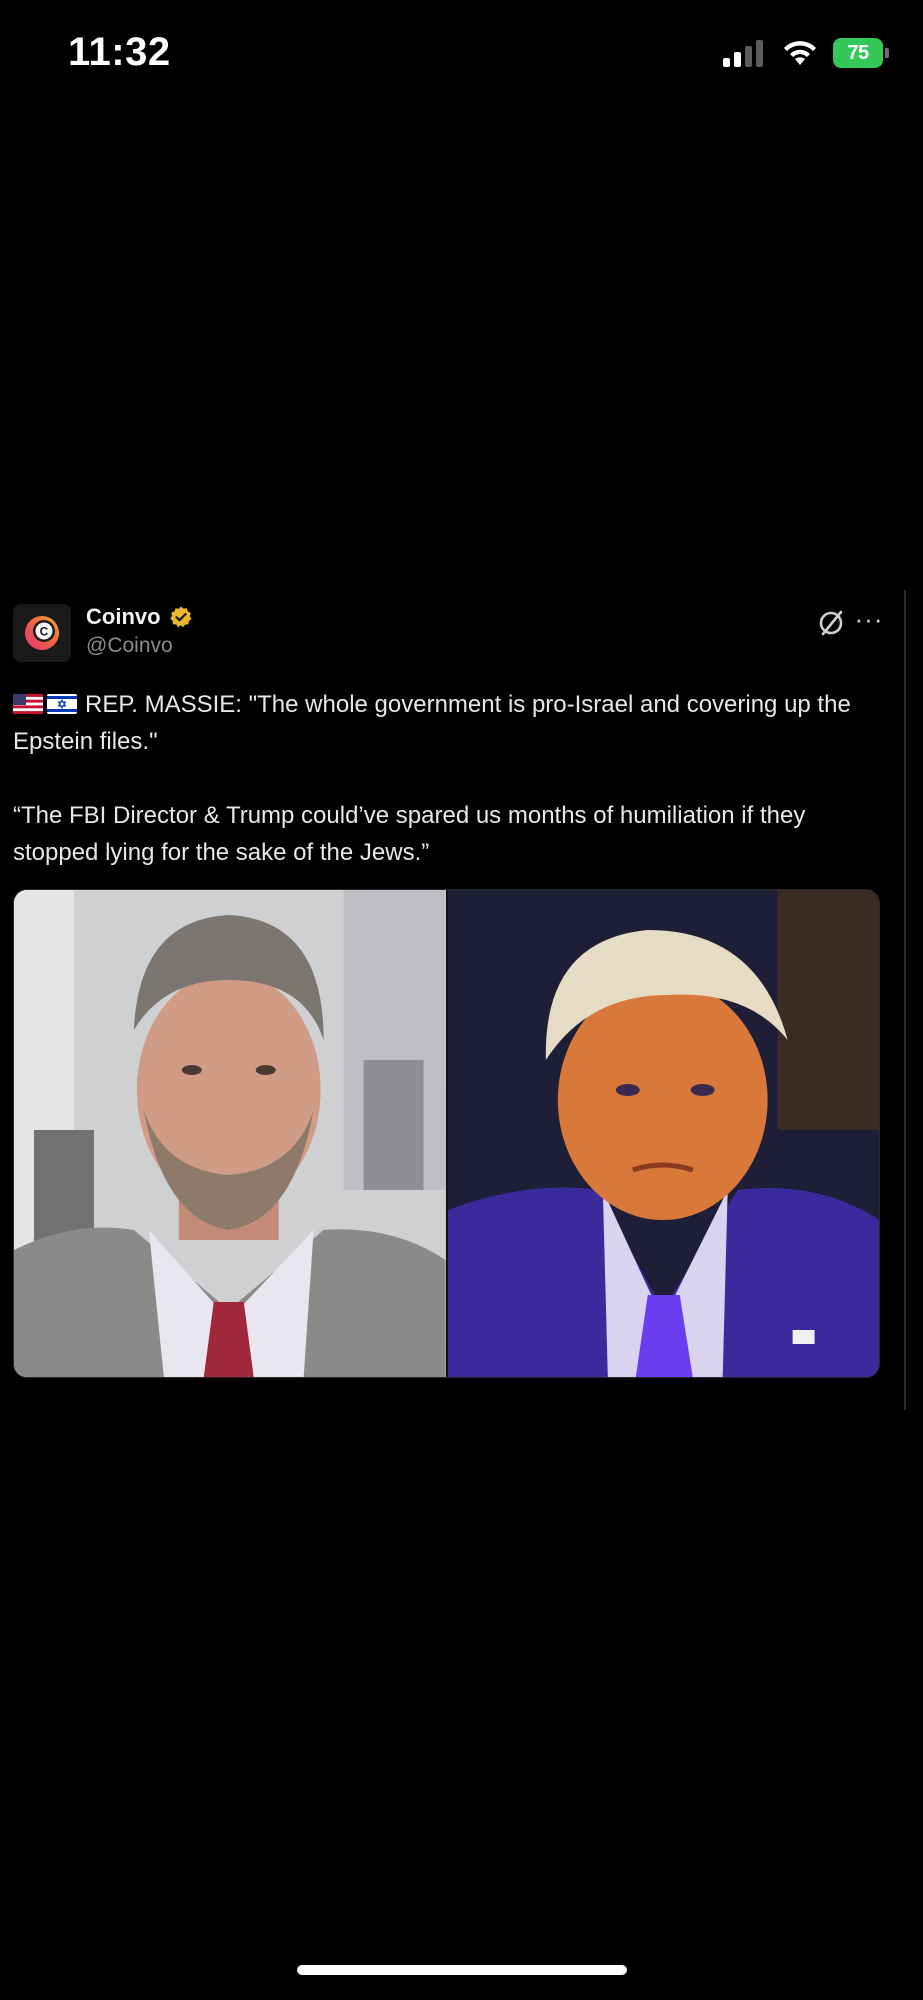 Image resolution: width=923 pixels, height=2000 pixels. Describe the element at coordinates (123, 617) in the screenshot. I see `author-name: Coinvo` at that location.